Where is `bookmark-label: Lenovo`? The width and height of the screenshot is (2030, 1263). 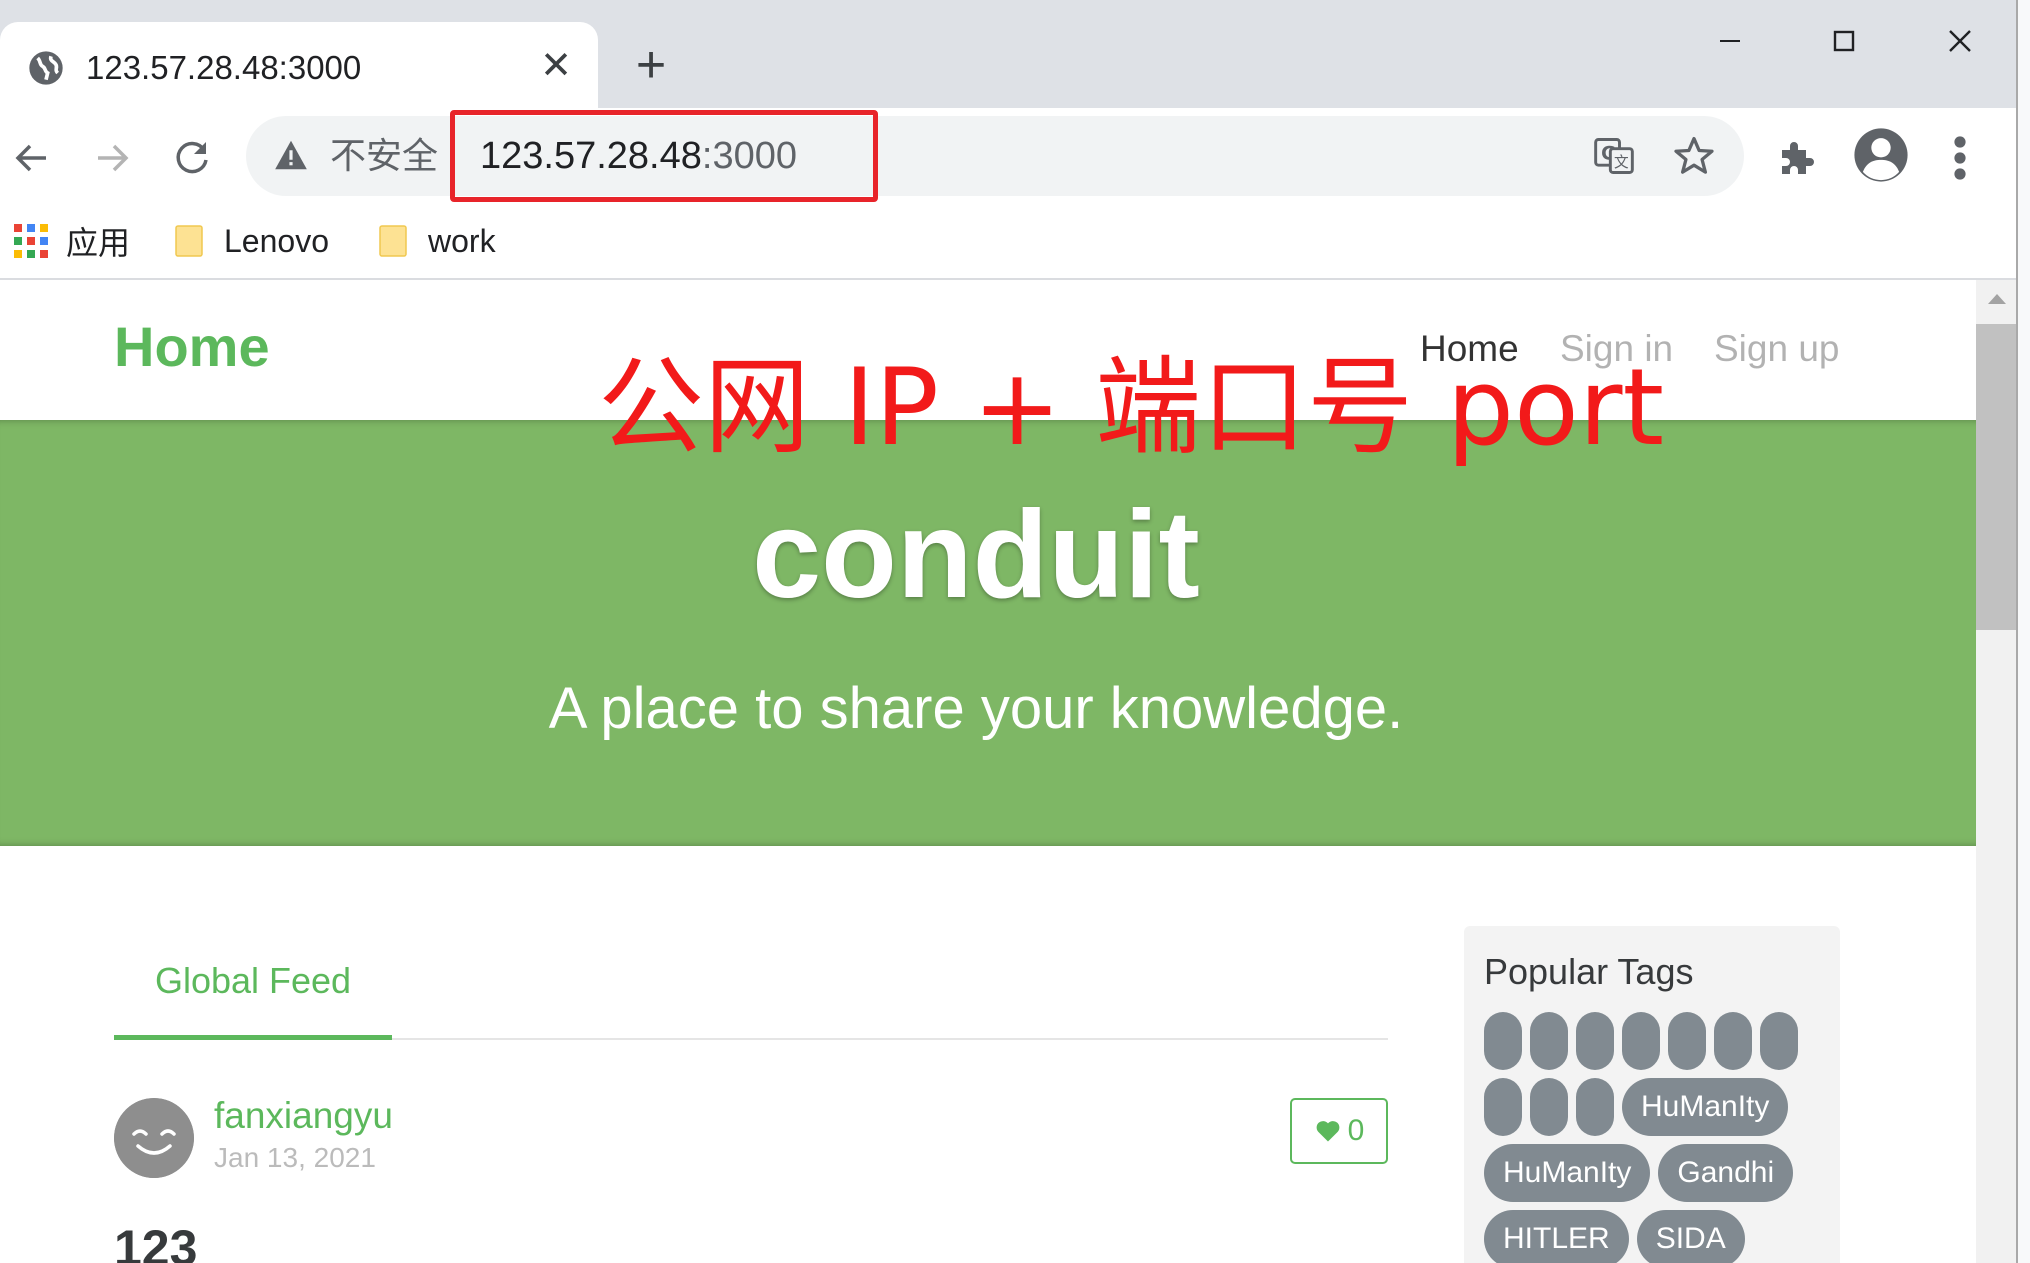
bookmark-label: Lenovo is located at coordinates (276, 240).